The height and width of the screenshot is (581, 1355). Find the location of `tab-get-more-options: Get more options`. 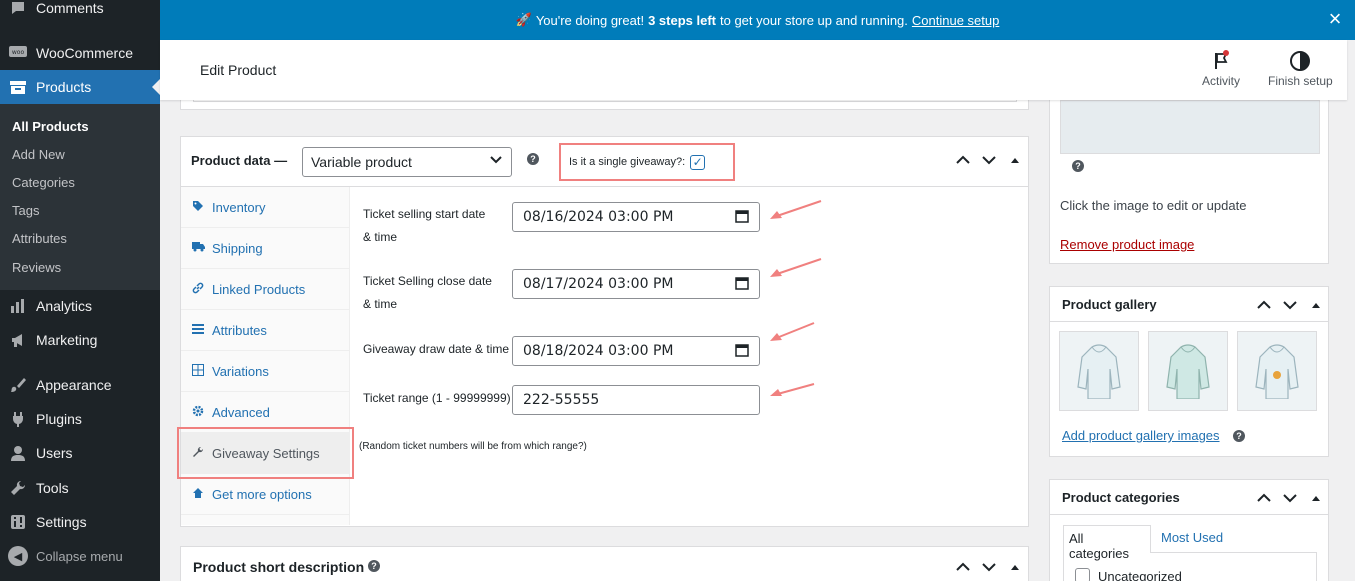

tab-get-more-options: Get more options is located at coordinates (265, 494).